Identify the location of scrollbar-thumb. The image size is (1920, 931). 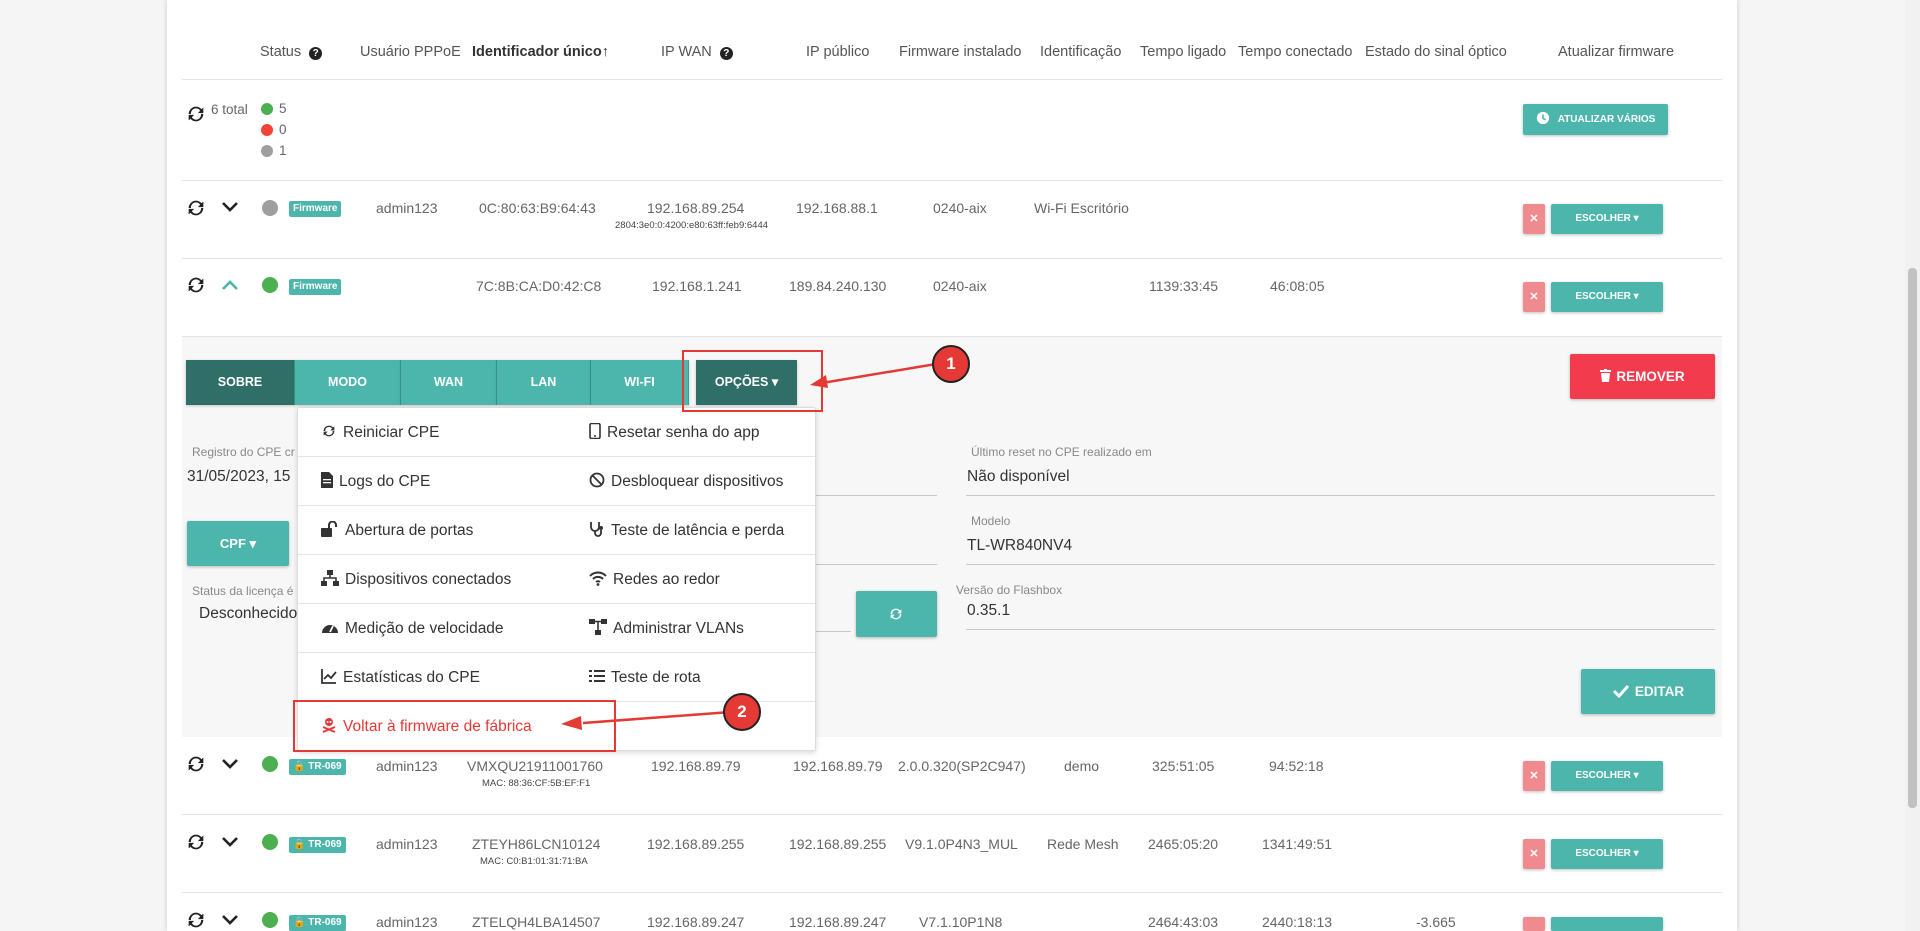
(1912, 538).